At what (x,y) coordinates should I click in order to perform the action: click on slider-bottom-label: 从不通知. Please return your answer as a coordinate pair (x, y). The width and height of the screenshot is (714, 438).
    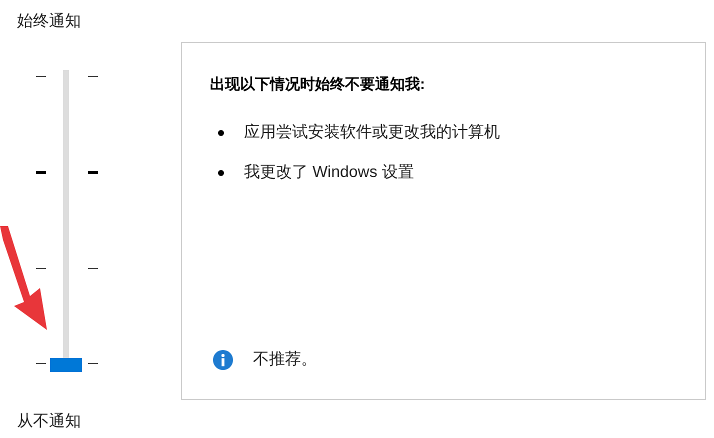
    Looking at the image, I should click on (49, 421).